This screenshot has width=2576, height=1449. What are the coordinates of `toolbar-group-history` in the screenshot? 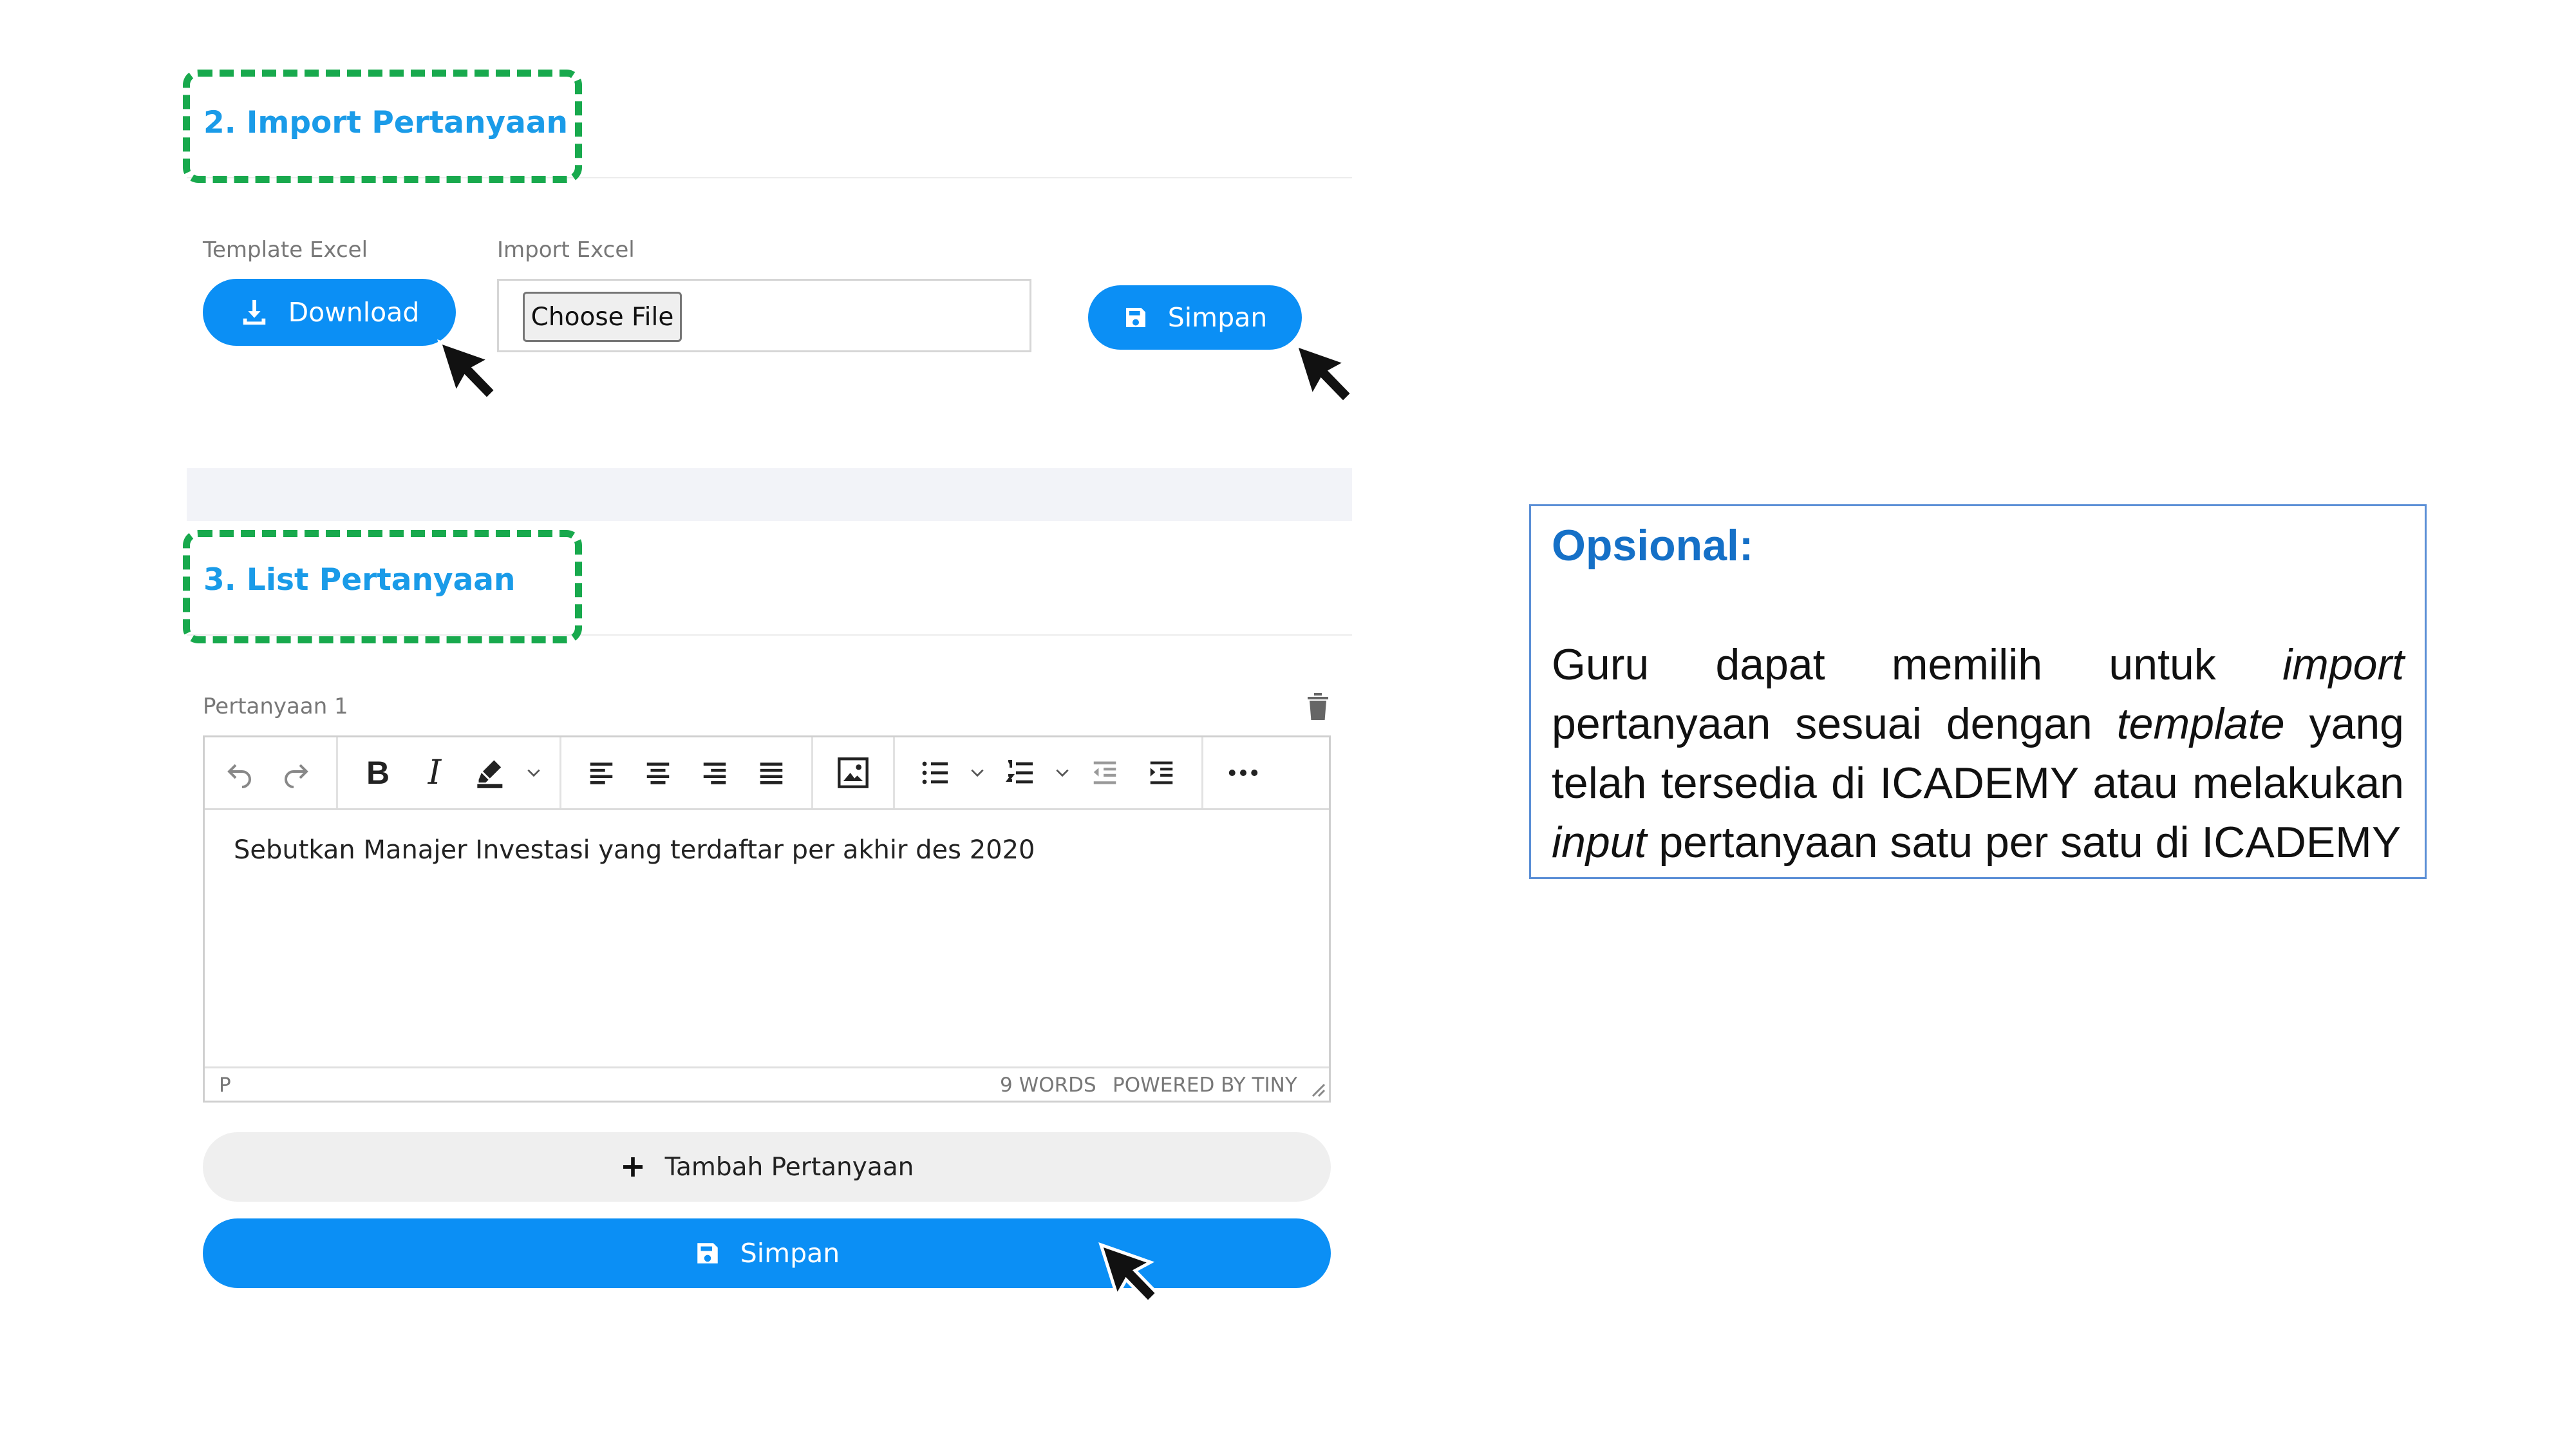 It's located at (271, 773).